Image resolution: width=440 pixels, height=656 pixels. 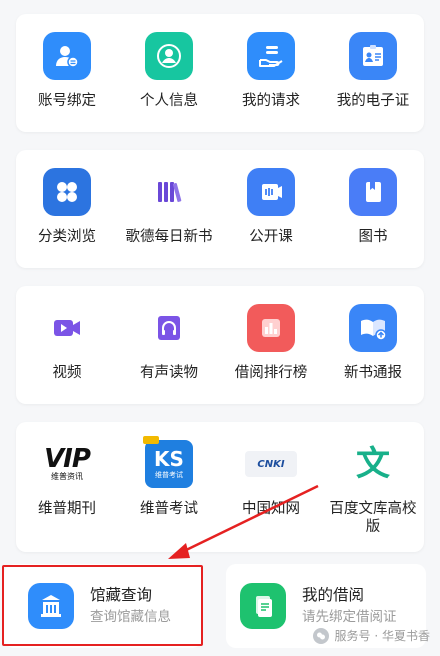 What do you see at coordinates (169, 373) in the screenshot?
I see `menu-label: 有声读物` at bounding box center [169, 373].